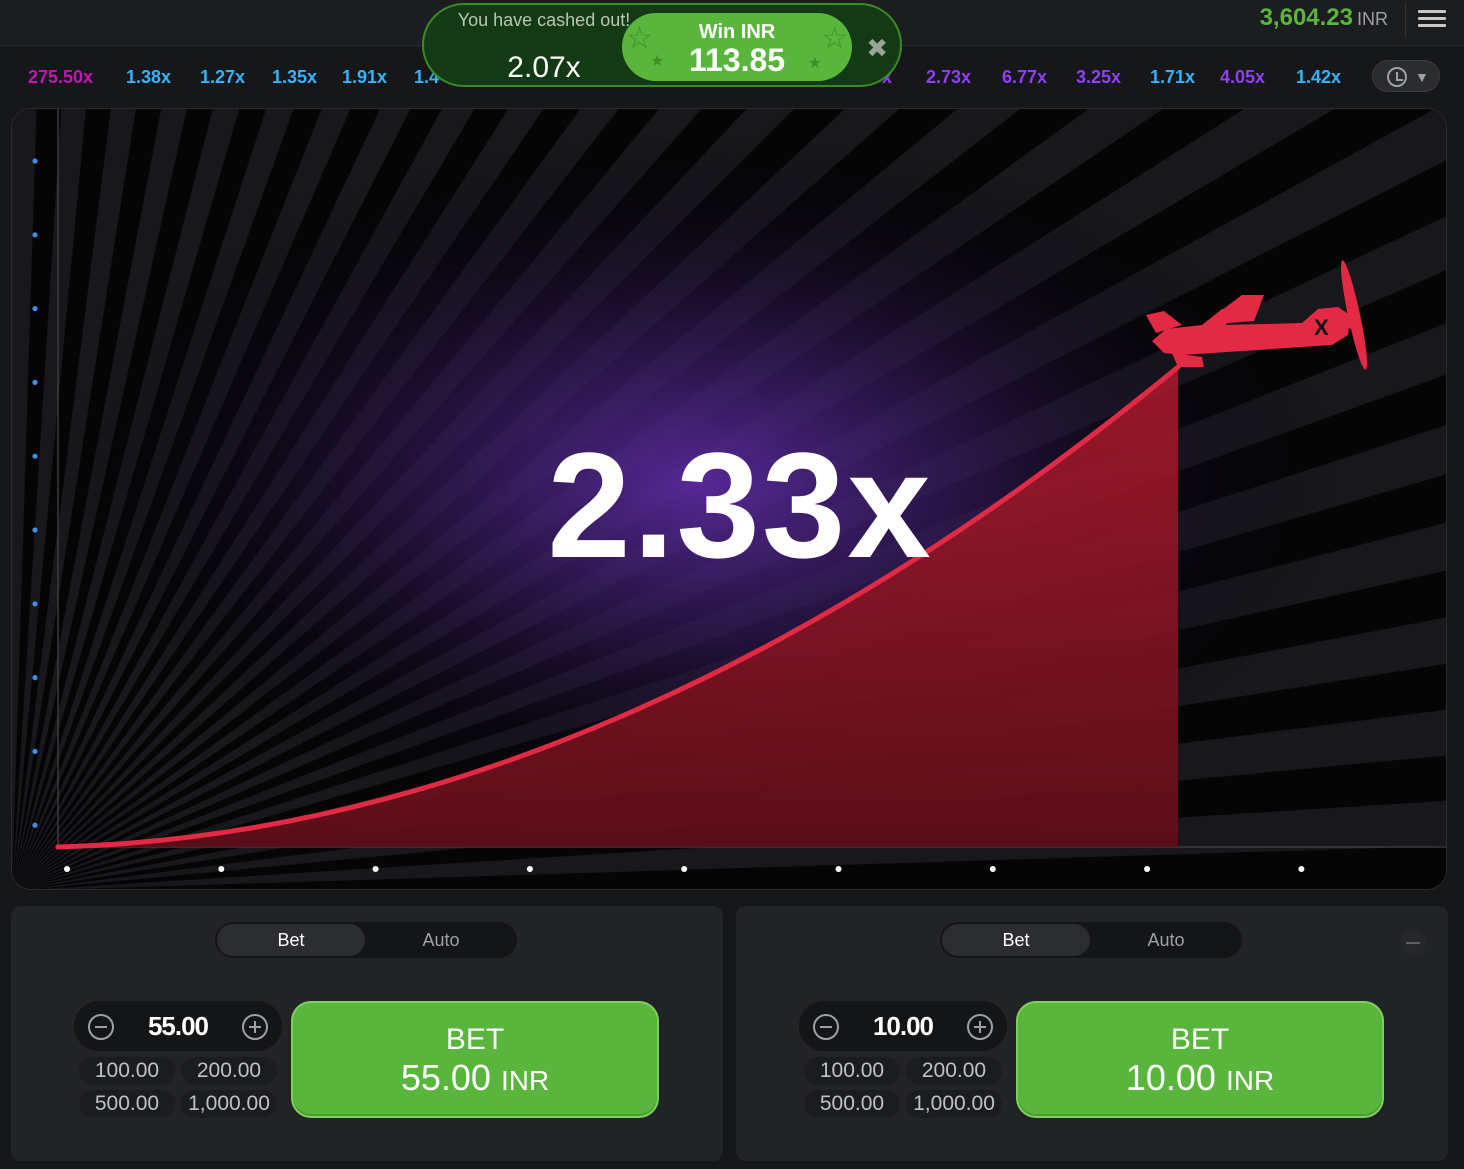  Describe the element at coordinates (740, 505) in the screenshot. I see `current-multiplier: 2.33x` at that location.